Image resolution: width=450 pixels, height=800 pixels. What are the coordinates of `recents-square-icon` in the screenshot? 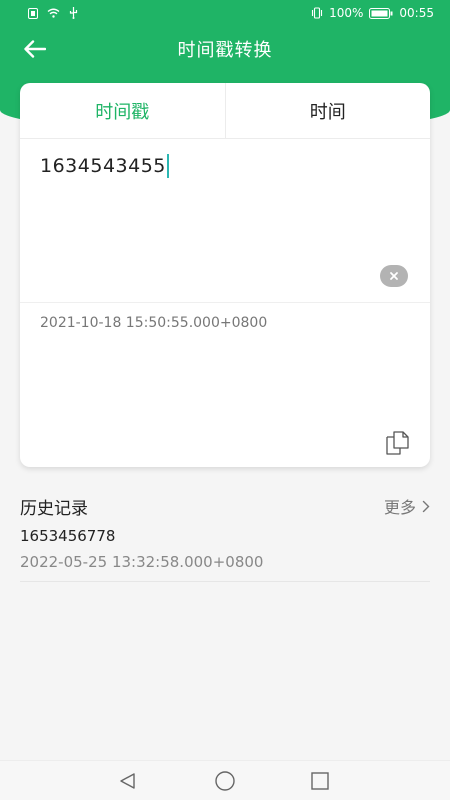 It's located at (320, 781).